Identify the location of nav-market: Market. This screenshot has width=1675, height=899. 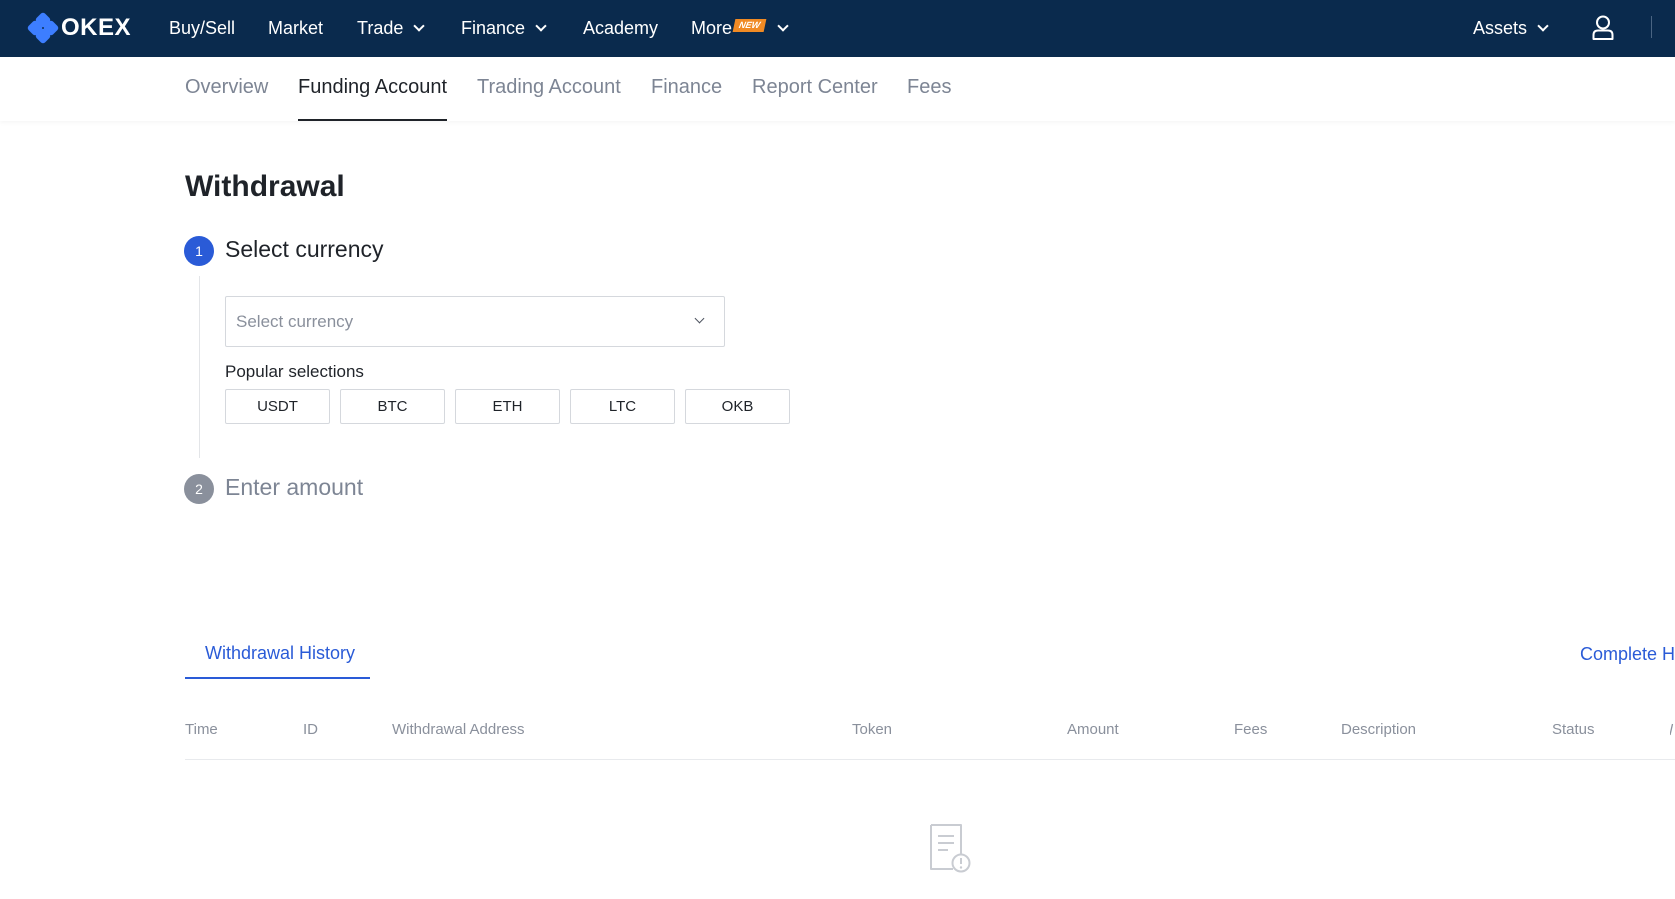
(295, 28).